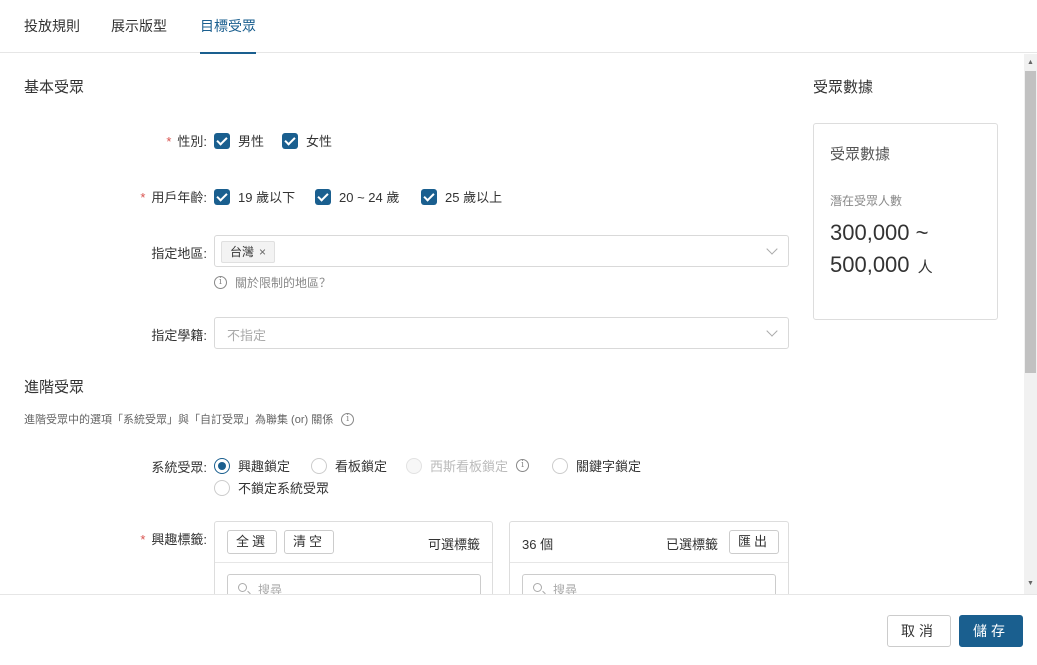 The width and height of the screenshot is (1037, 665). Describe the element at coordinates (414, 465) in the screenshot. I see `radio-disabled-icon` at that location.